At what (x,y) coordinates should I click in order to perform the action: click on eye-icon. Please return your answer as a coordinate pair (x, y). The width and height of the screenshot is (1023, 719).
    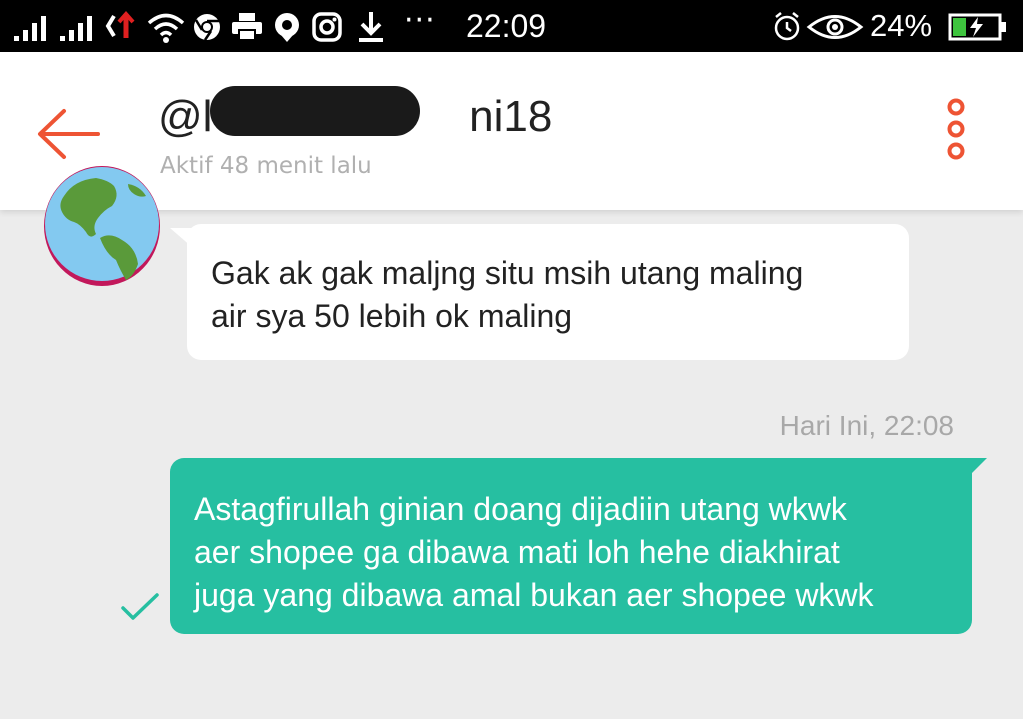
    Looking at the image, I should click on (835, 27).